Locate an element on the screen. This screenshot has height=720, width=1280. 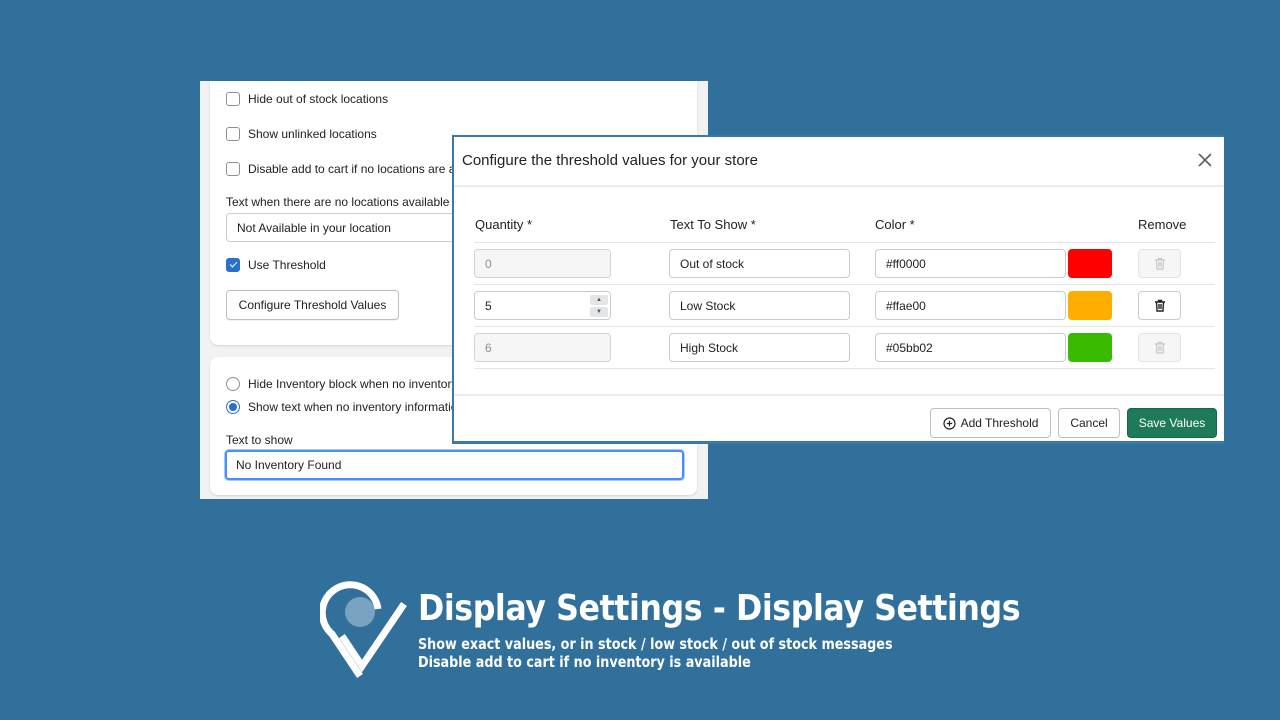
show-unlinked-checkbox-row: Show unlinked locations is located at coordinates (301, 134).